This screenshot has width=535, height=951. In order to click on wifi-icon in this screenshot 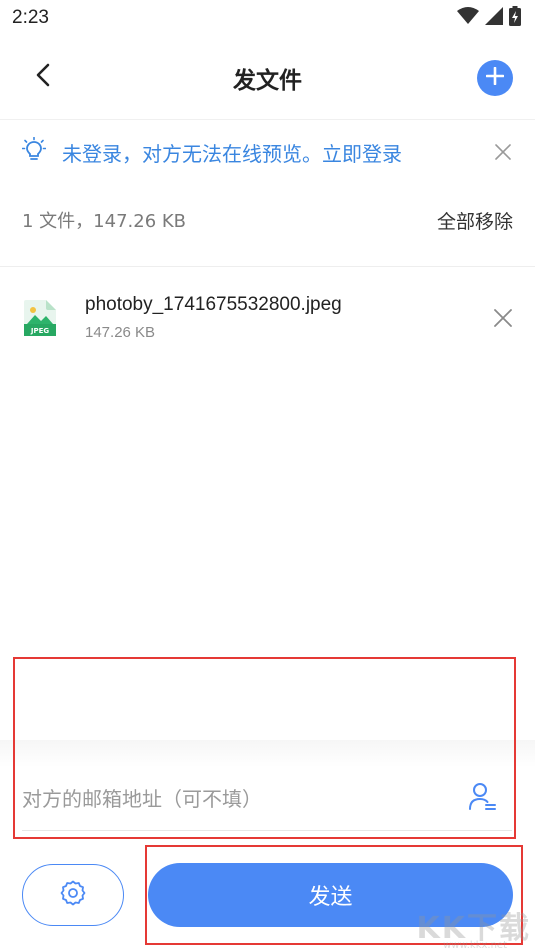, I will do `click(468, 18)`.